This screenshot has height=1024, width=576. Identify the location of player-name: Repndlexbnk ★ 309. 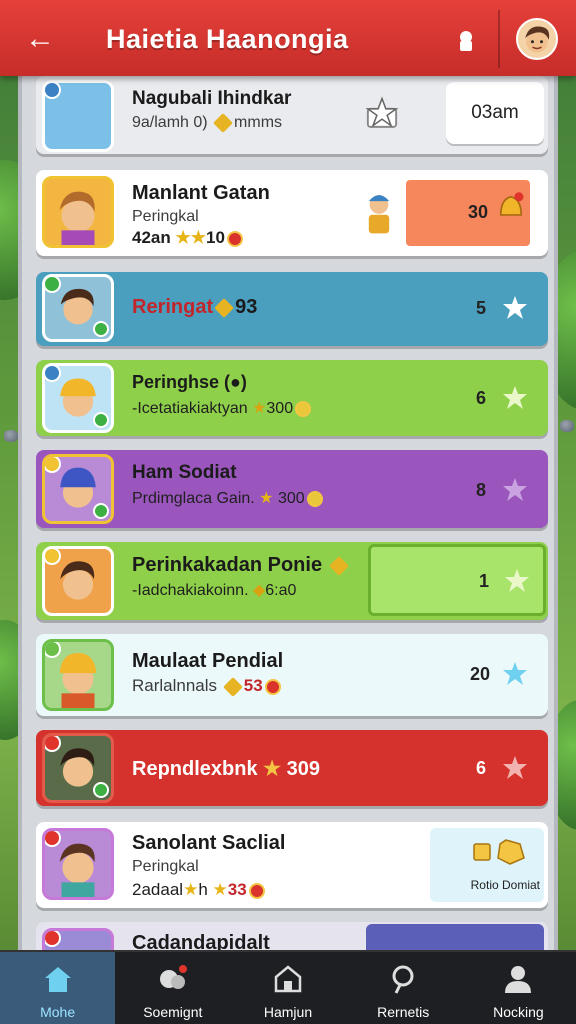
(226, 768).